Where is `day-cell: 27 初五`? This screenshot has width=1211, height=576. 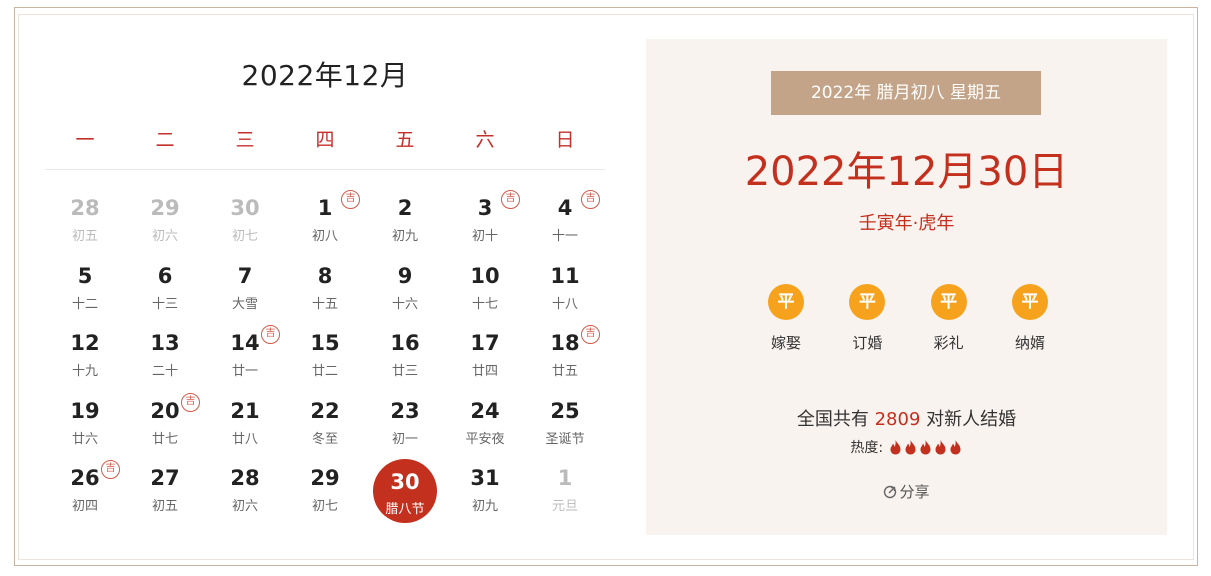 day-cell: 27 初五 is located at coordinates (165, 486).